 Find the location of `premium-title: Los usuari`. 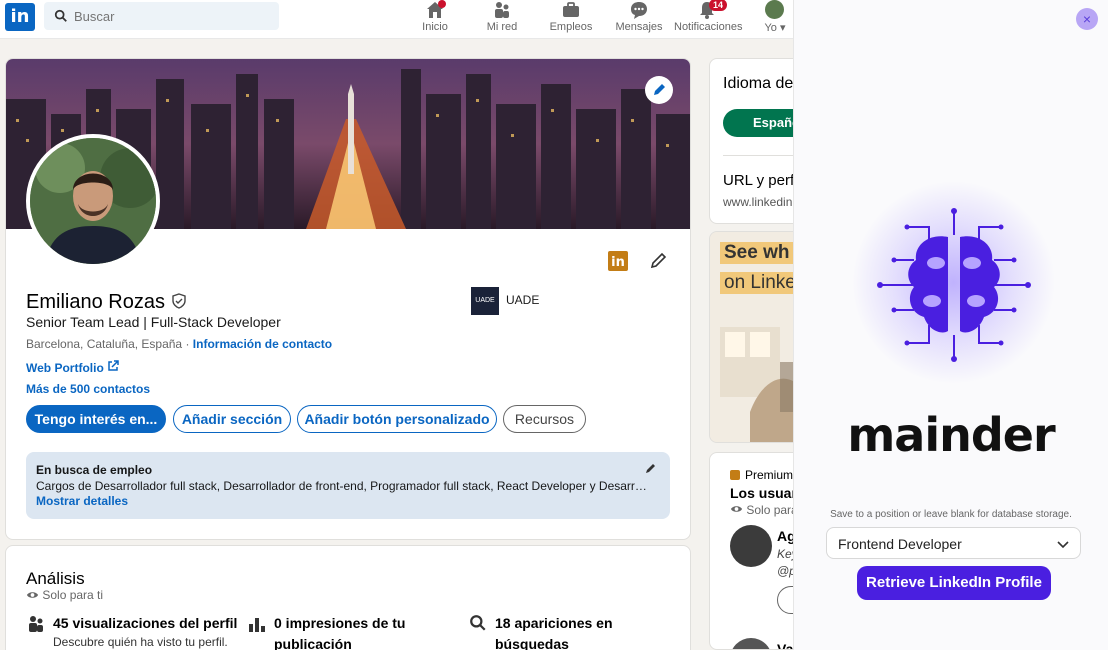

premium-title: Los usuari is located at coordinates (765, 493).